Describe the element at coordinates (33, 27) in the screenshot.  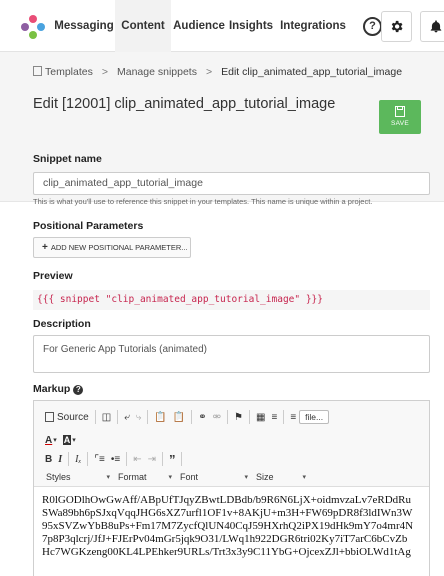
I see `brand-logo` at that location.